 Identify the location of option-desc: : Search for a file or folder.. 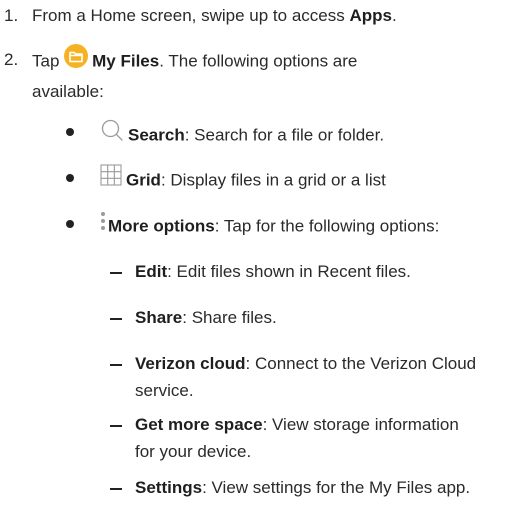
(284, 135).